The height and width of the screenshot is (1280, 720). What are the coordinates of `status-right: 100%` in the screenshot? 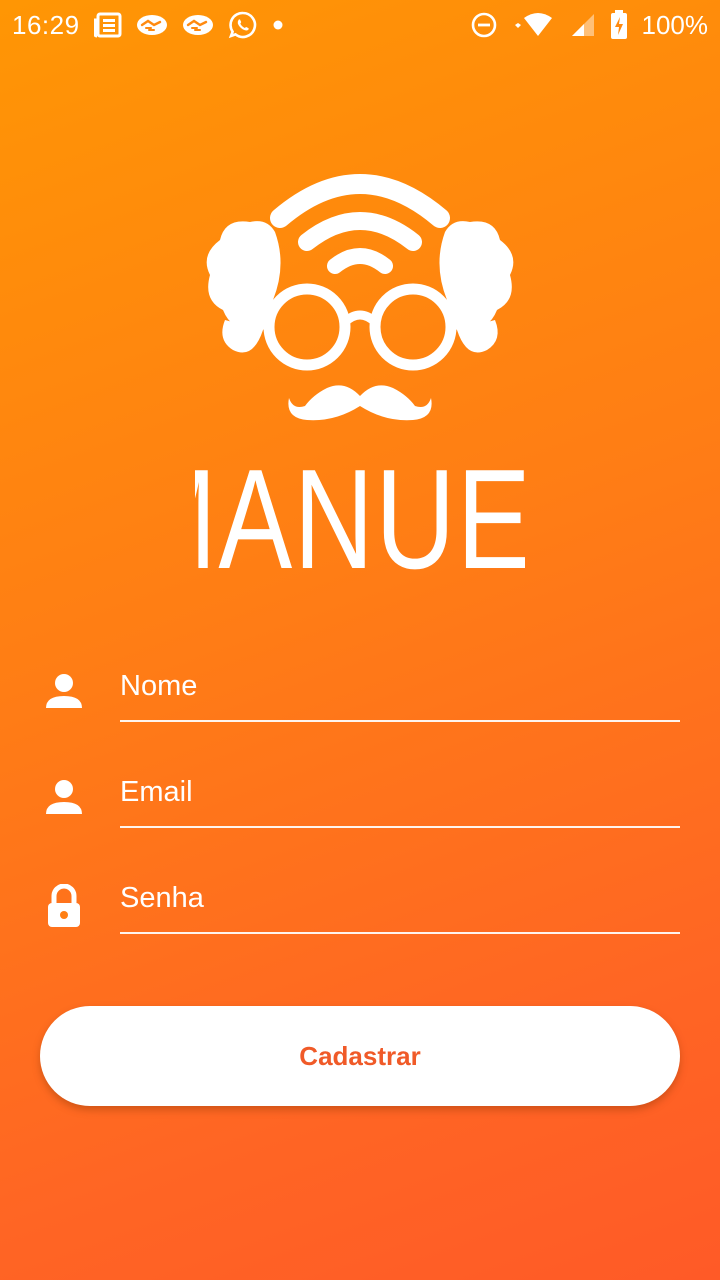 It's located at (589, 25).